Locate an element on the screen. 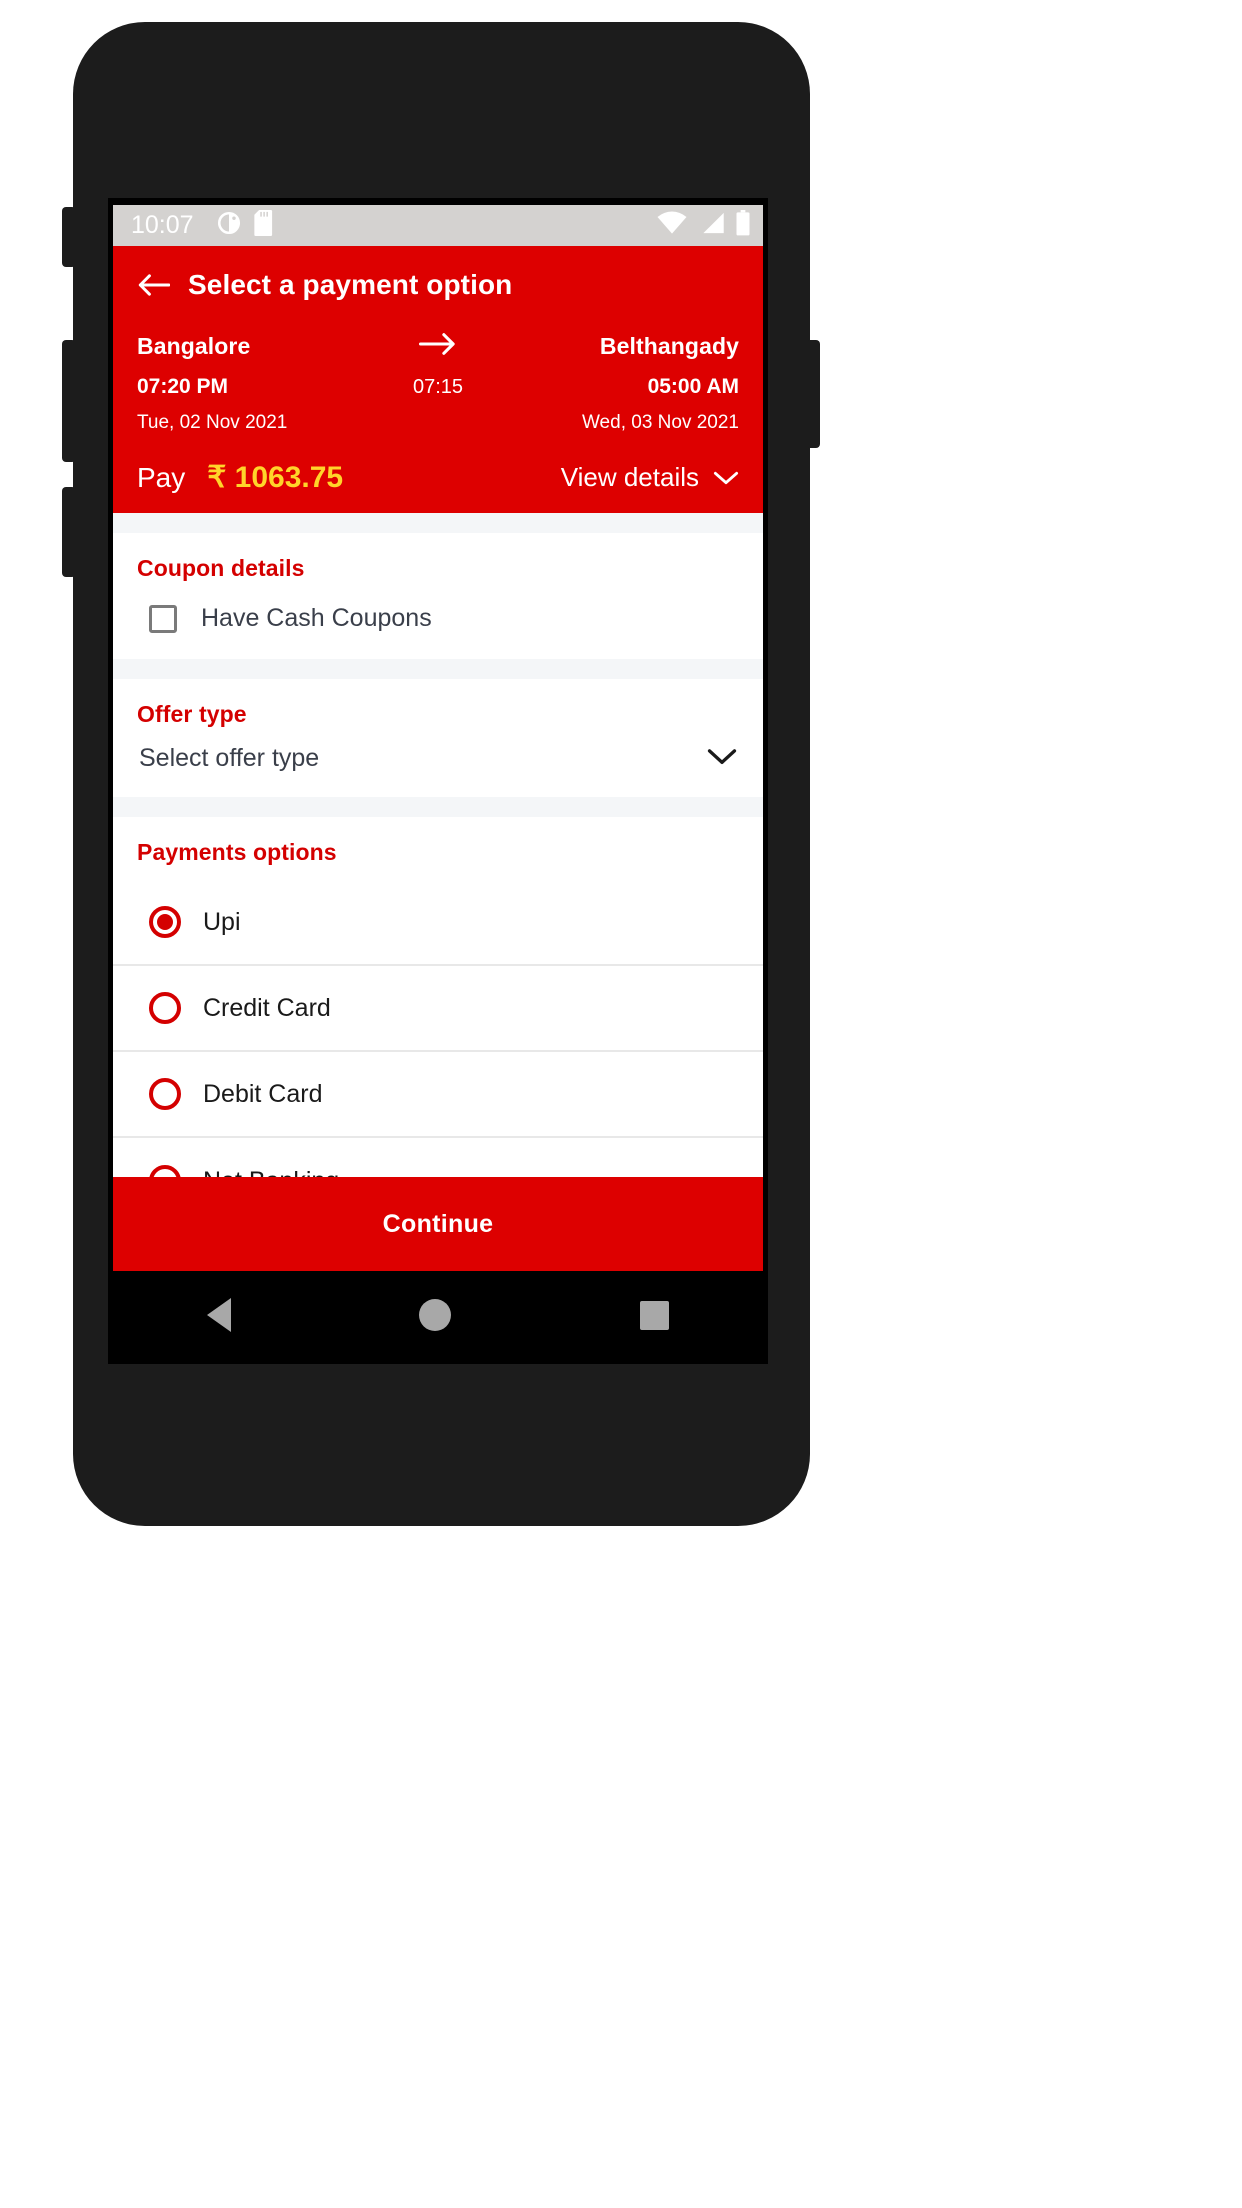 Image resolution: width=1242 pixels, height=2208 pixels. continue-button: Continue is located at coordinates (438, 1224).